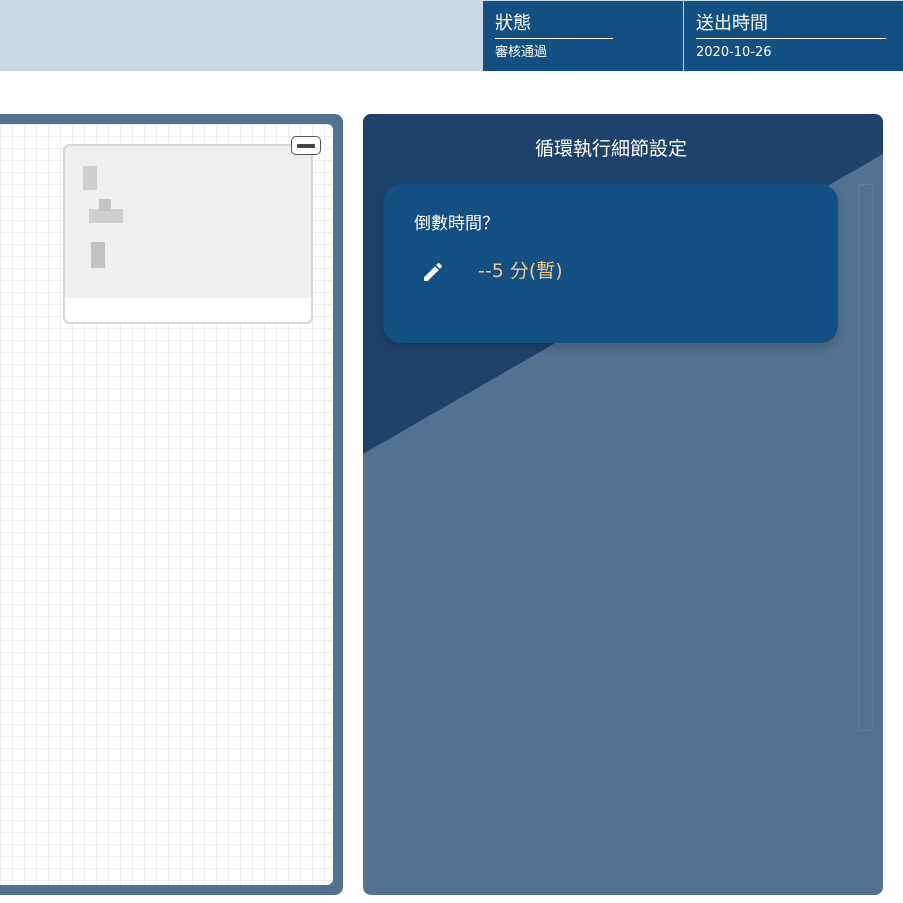 This screenshot has height=903, width=903. What do you see at coordinates (456, 224) in the screenshot?
I see `countdown-question: 倒數時間？` at bounding box center [456, 224].